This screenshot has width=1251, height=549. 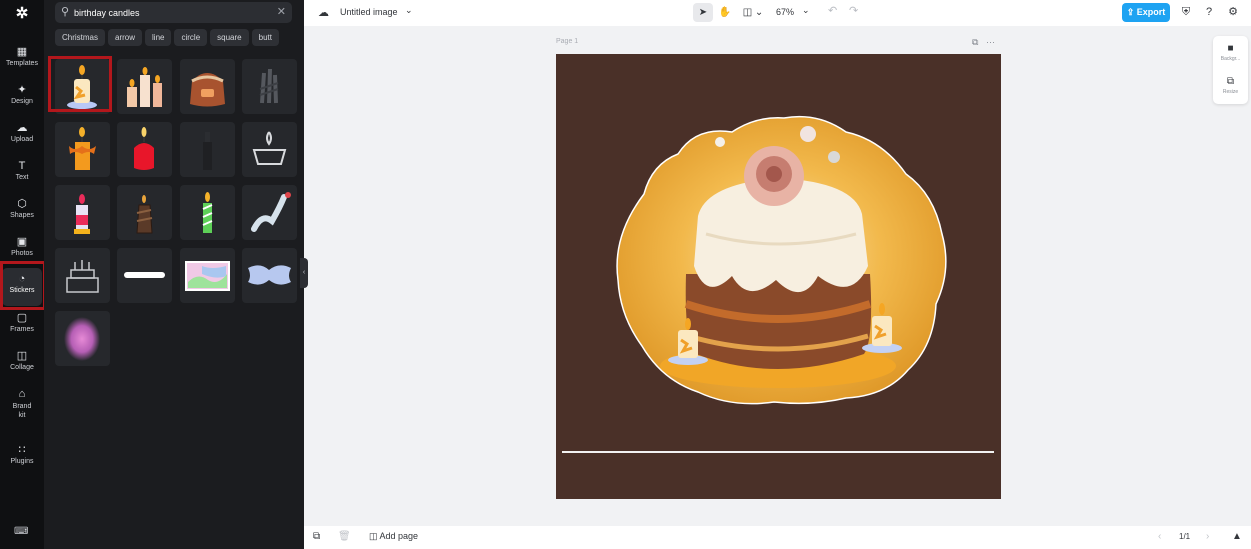 What do you see at coordinates (1207, 536) in the screenshot?
I see `next-page-icon: ›` at bounding box center [1207, 536].